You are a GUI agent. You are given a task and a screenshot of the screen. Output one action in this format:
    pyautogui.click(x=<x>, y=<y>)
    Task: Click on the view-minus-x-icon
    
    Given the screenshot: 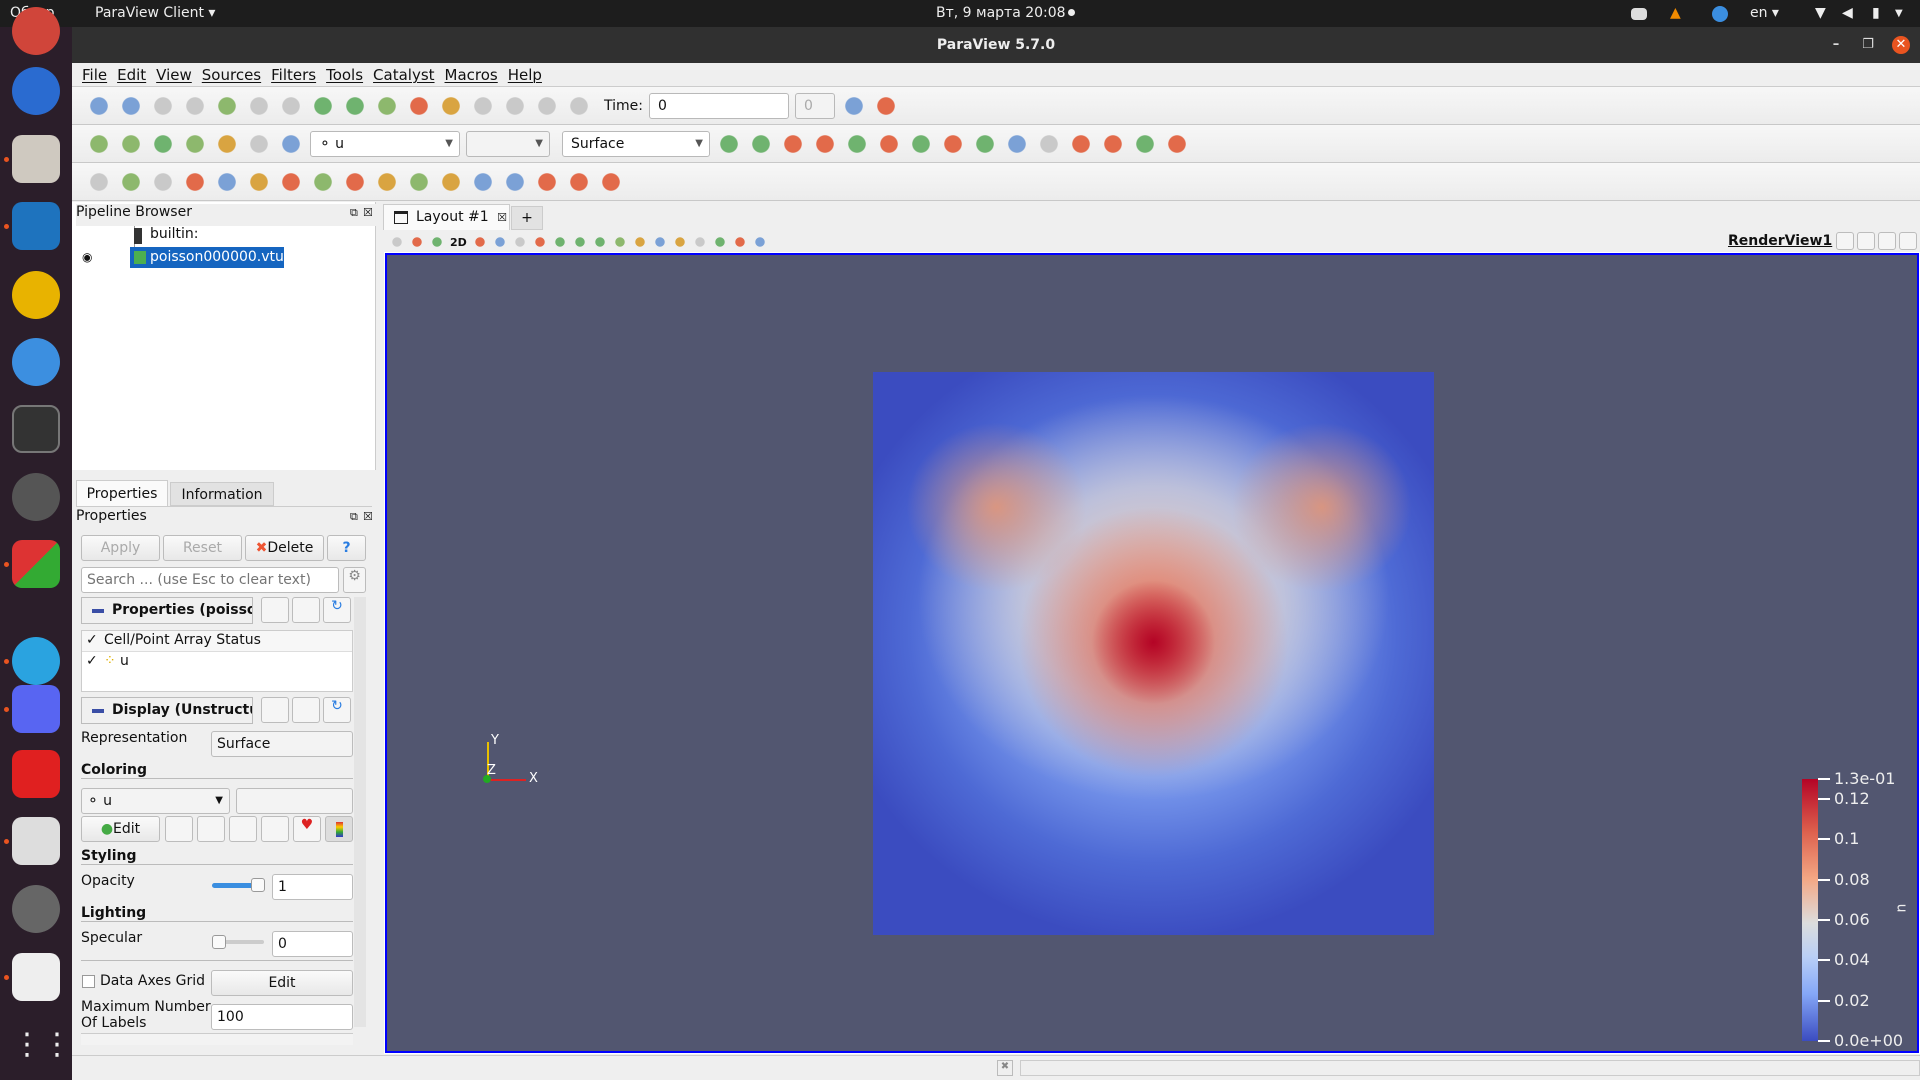 What is the action you would take?
    pyautogui.click(x=857, y=143)
    